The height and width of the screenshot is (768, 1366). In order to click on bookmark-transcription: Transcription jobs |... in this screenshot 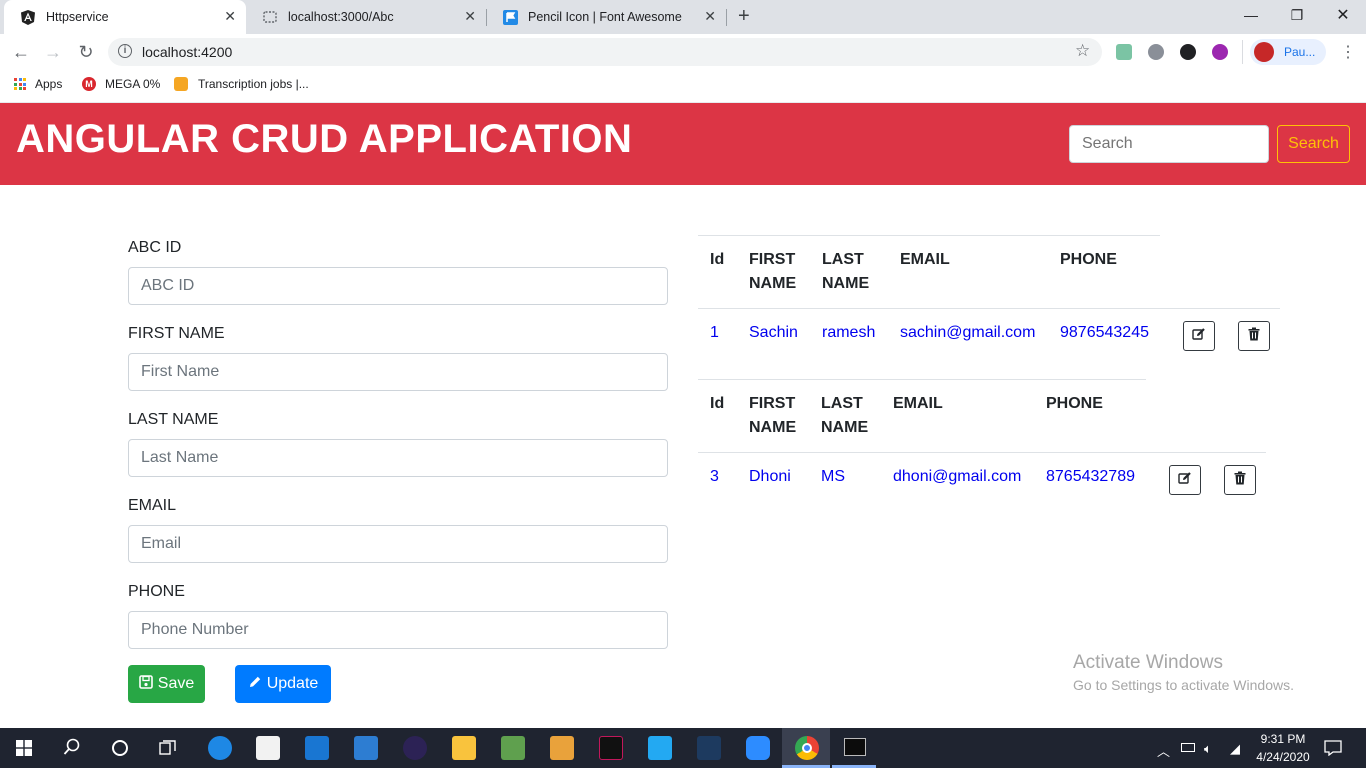, I will do `click(241, 84)`.